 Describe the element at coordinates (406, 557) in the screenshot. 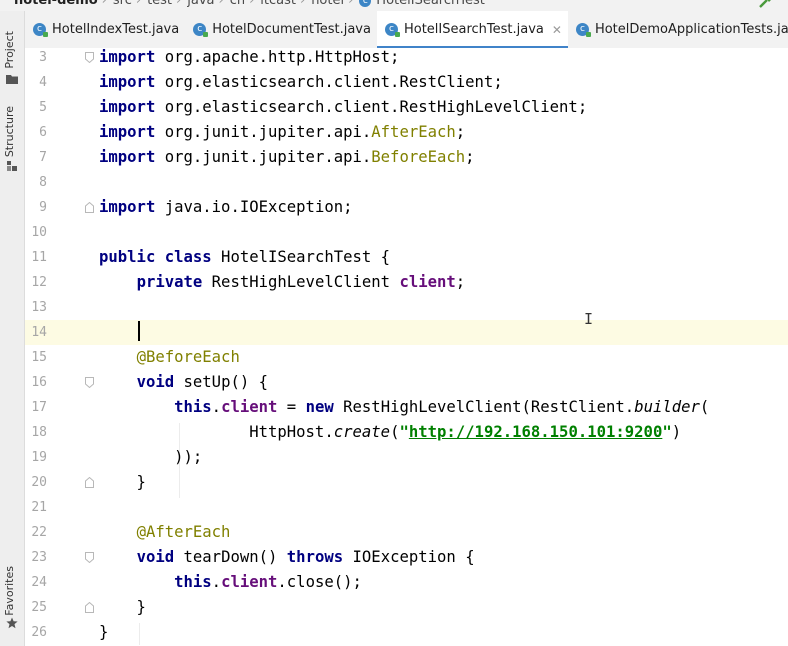

I see `code-line: 23 void tearDown() throws IOException {` at that location.